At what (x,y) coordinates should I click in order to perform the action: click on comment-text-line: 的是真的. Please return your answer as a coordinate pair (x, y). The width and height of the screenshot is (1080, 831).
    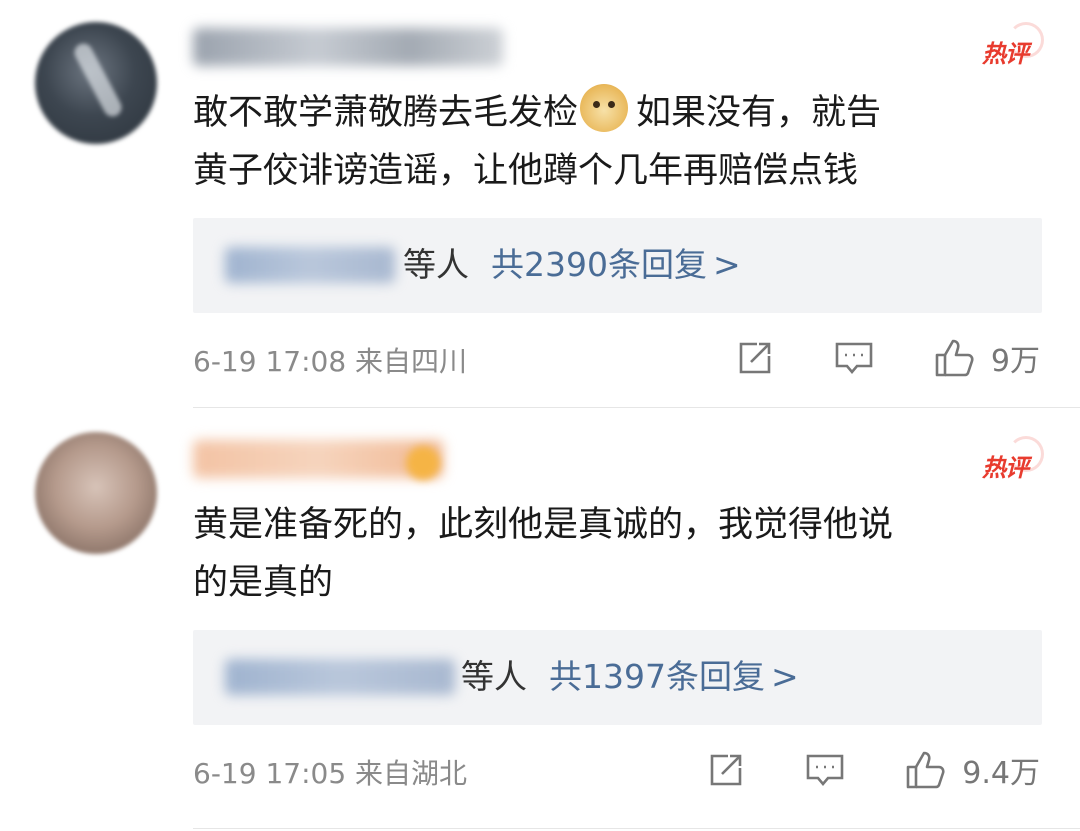
    Looking at the image, I should click on (263, 583).